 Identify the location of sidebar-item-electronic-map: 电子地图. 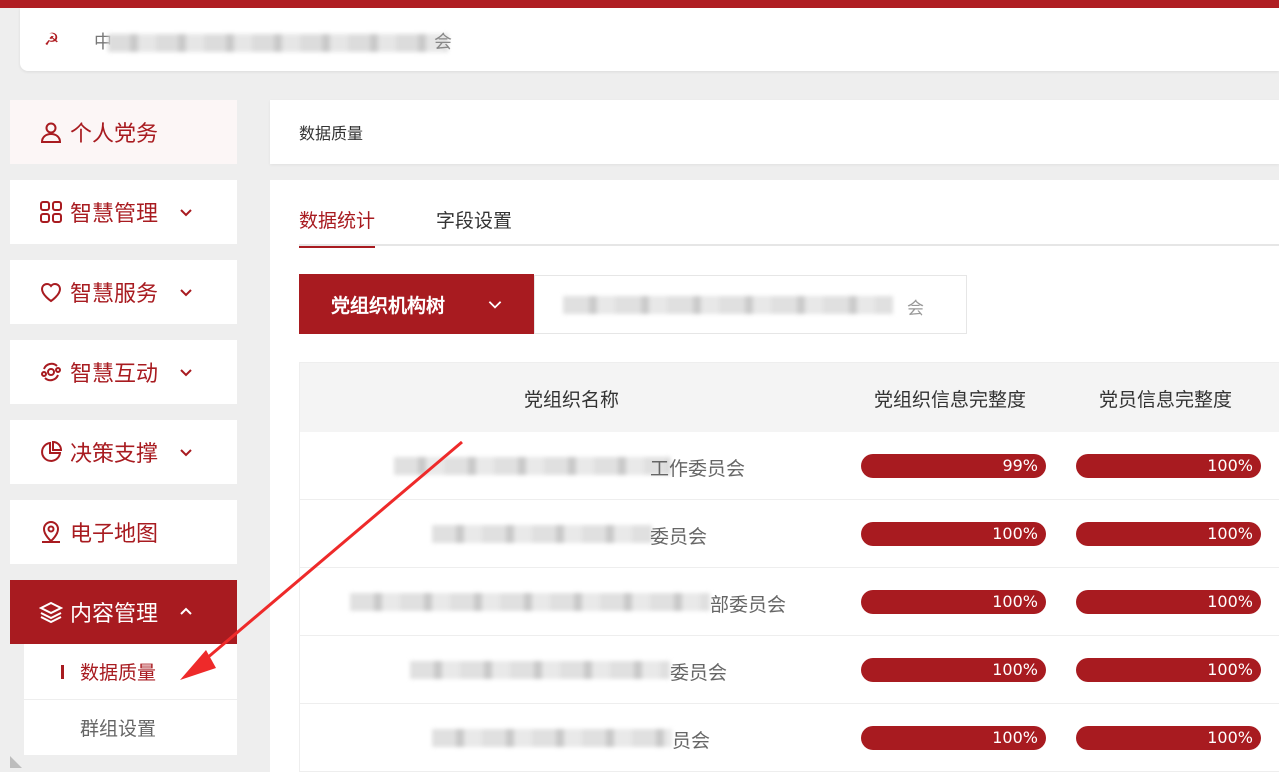
(123, 532).